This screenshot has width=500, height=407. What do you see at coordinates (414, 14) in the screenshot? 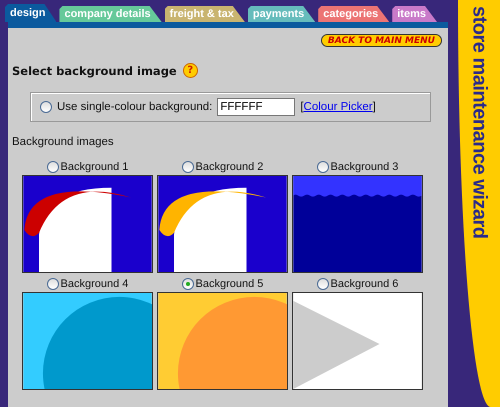
I see `tab: items` at bounding box center [414, 14].